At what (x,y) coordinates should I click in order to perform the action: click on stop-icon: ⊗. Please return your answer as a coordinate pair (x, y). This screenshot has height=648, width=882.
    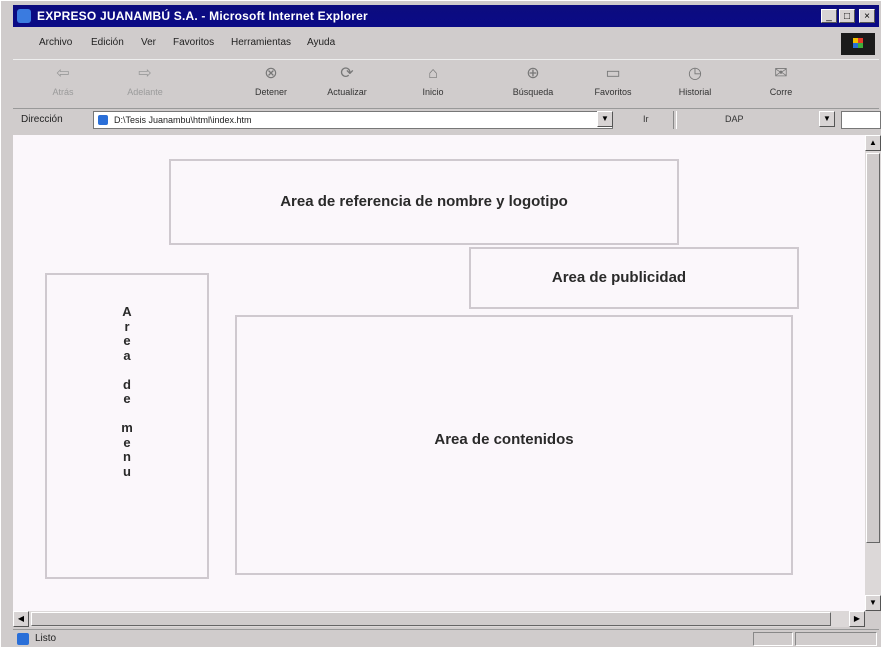
    Looking at the image, I should click on (271, 73).